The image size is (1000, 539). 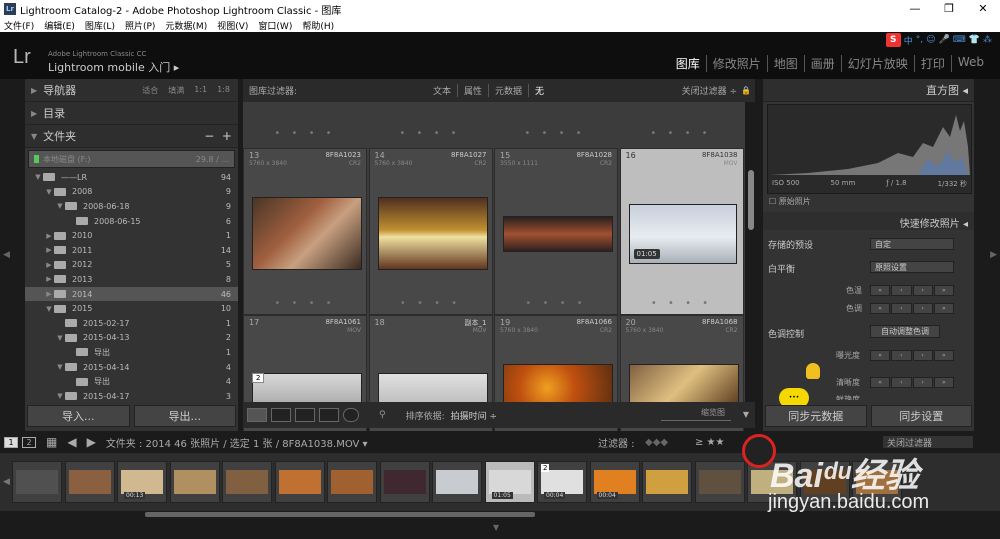 I want to click on keyboard-icon: ⌨, so click(x=959, y=40).